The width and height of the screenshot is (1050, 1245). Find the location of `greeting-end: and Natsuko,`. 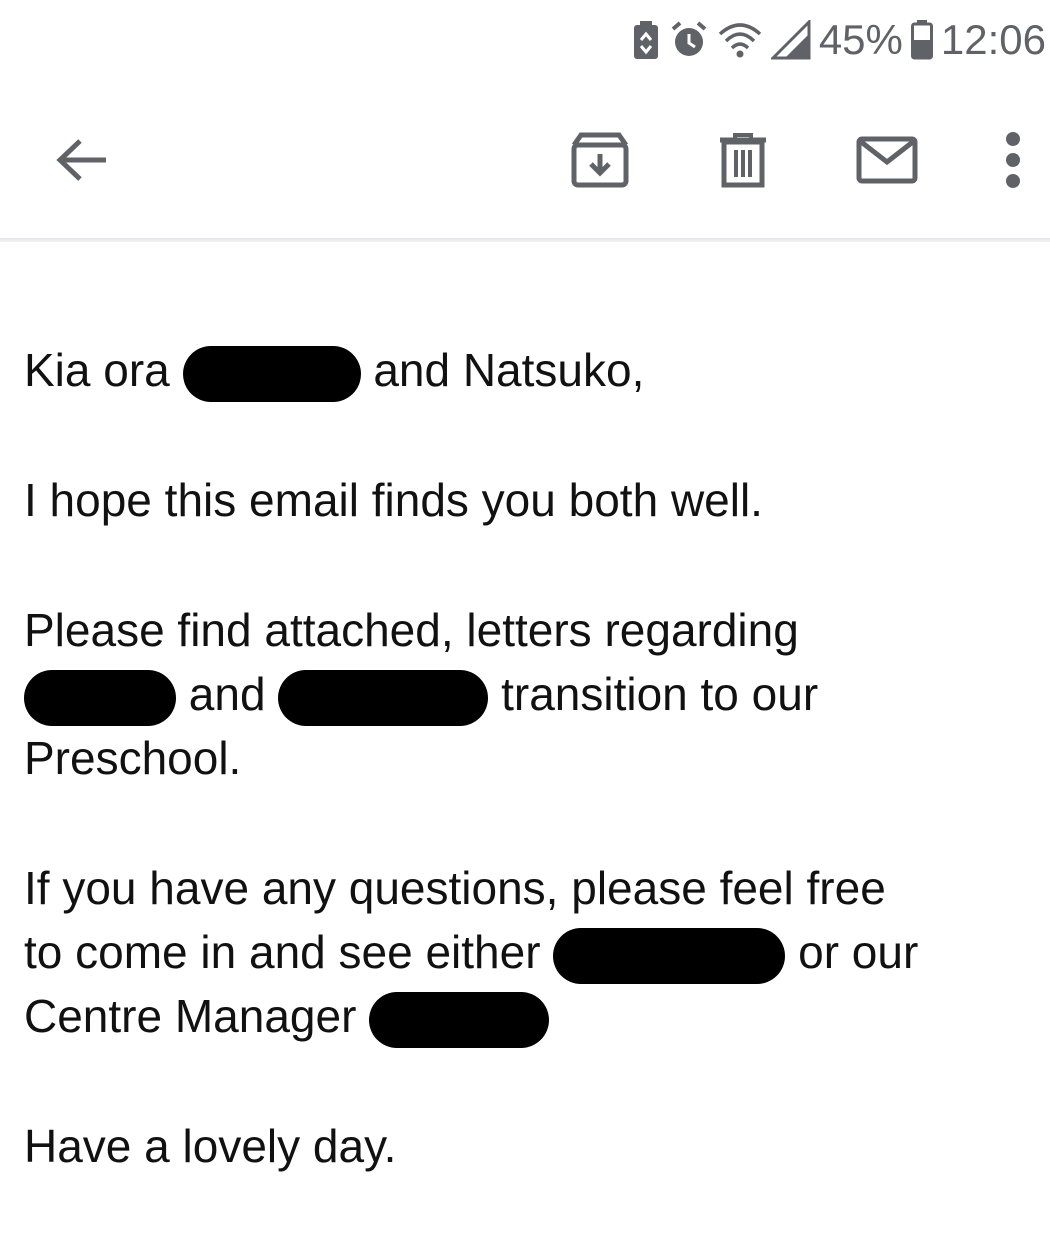

greeting-end: and Natsuko, is located at coordinates (509, 370).